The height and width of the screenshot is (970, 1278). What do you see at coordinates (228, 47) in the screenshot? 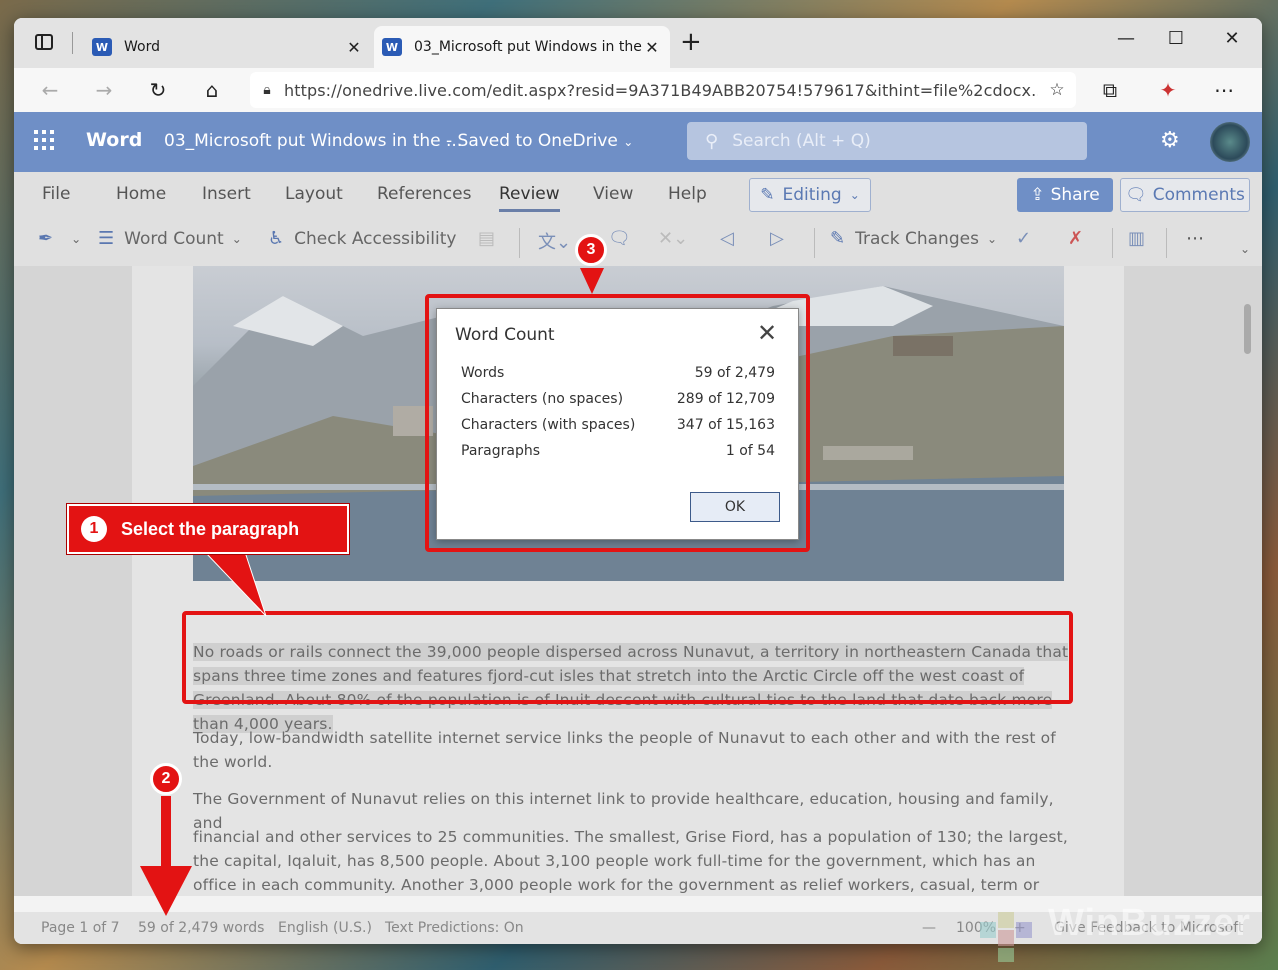
I see `tab-word: W Word ✕` at bounding box center [228, 47].